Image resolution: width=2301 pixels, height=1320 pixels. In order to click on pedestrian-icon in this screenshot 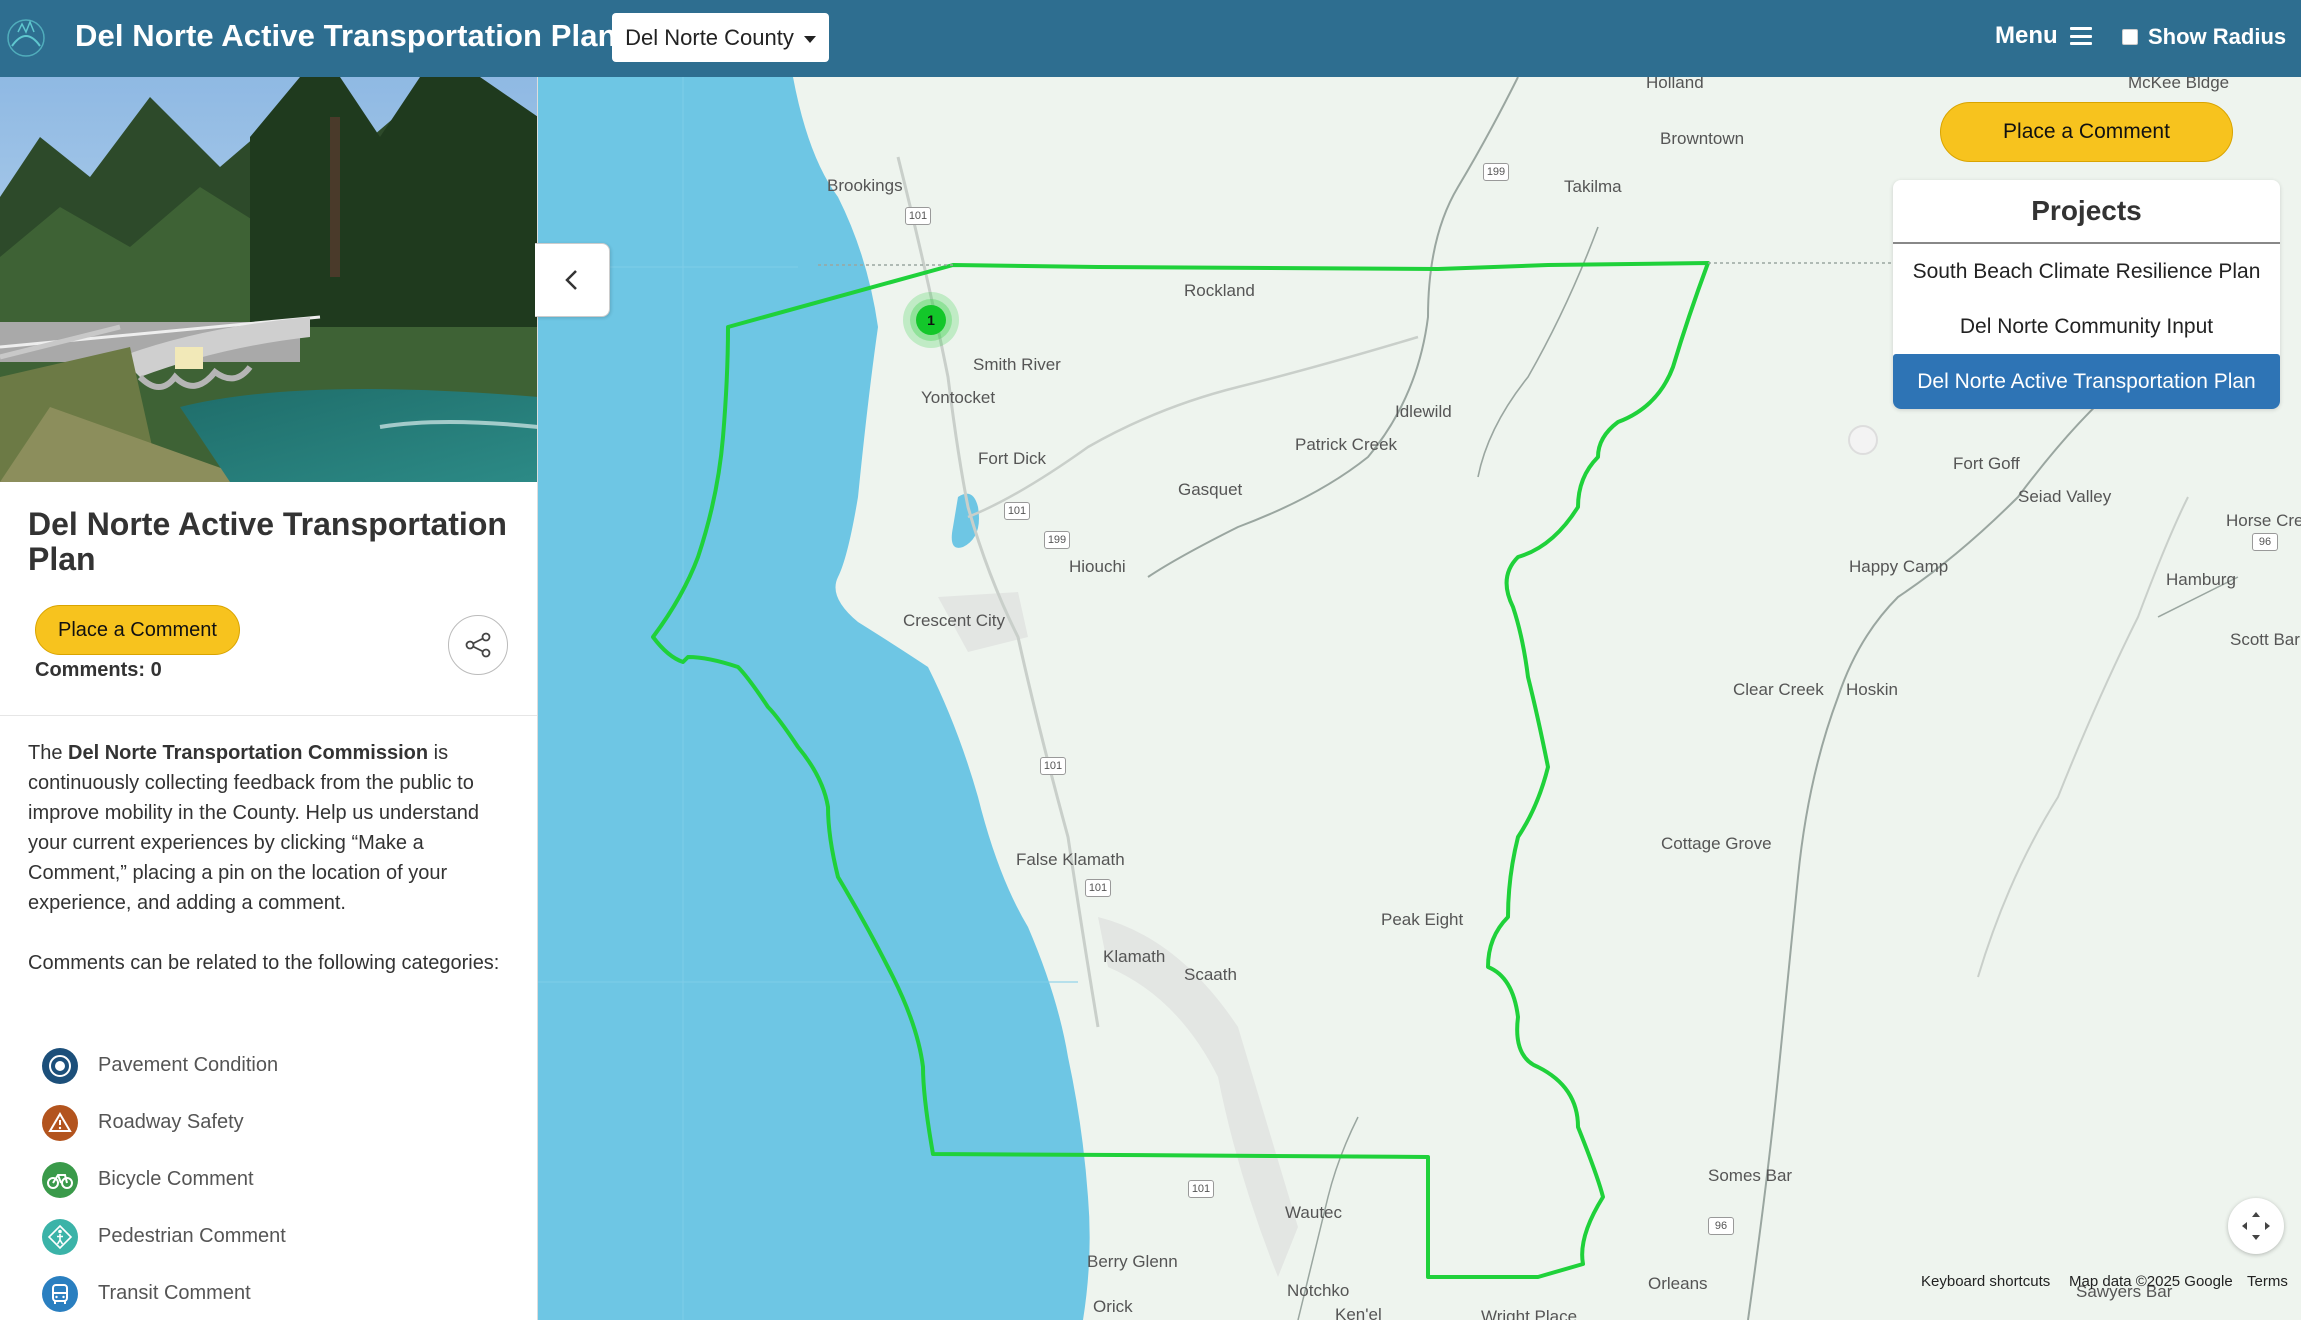, I will do `click(60, 1236)`.